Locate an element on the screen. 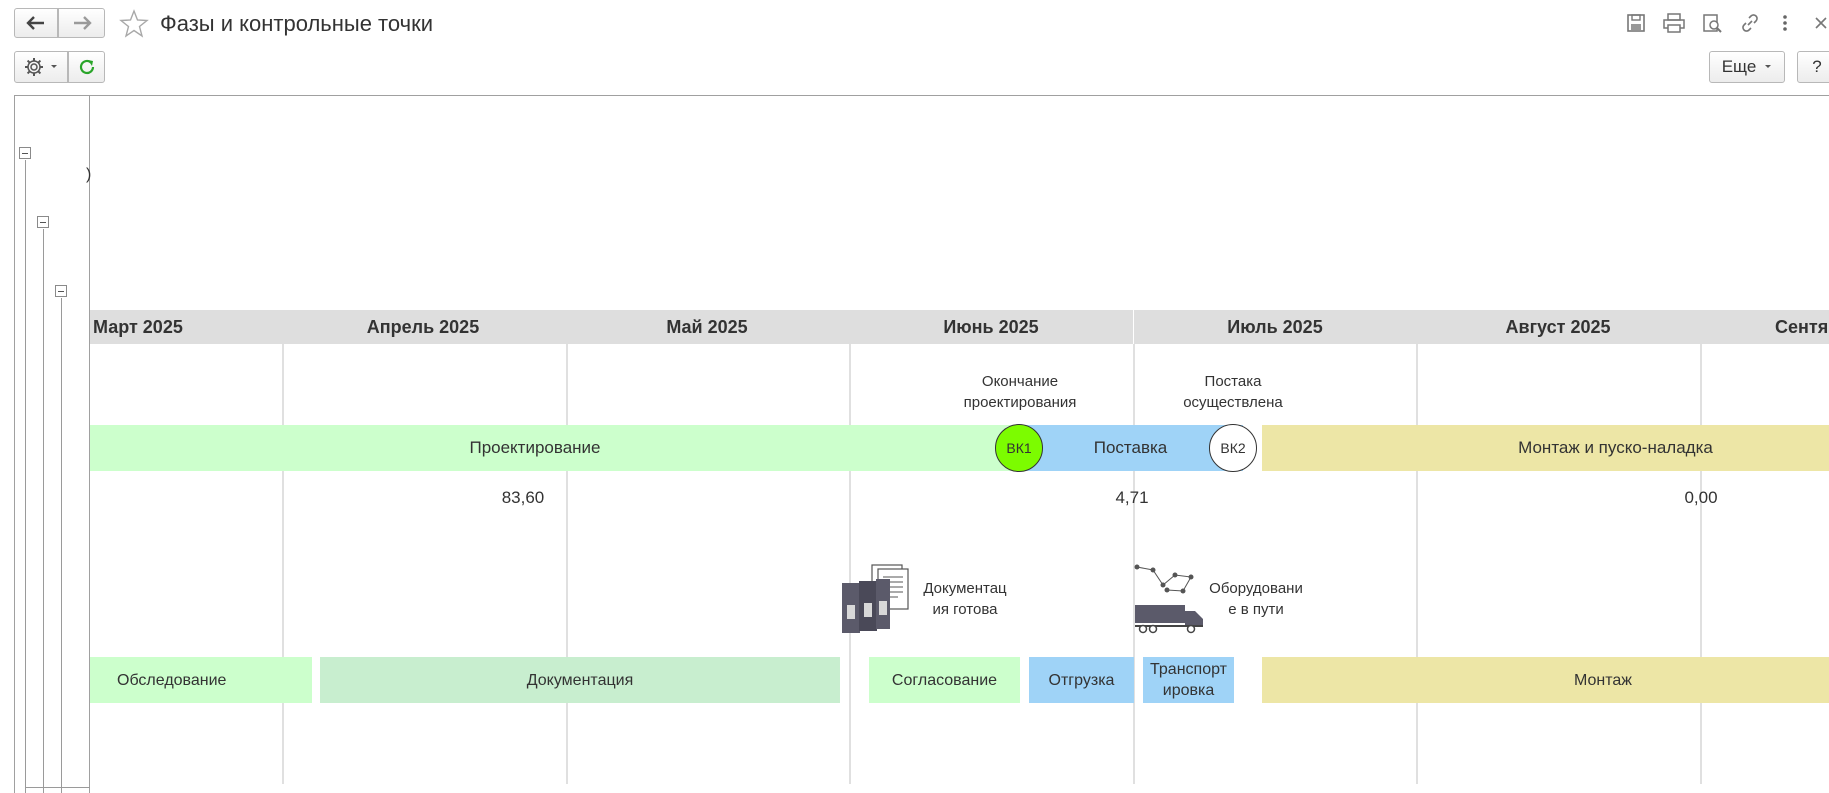  phase-label-design: Проектирование is located at coordinates (535, 447).